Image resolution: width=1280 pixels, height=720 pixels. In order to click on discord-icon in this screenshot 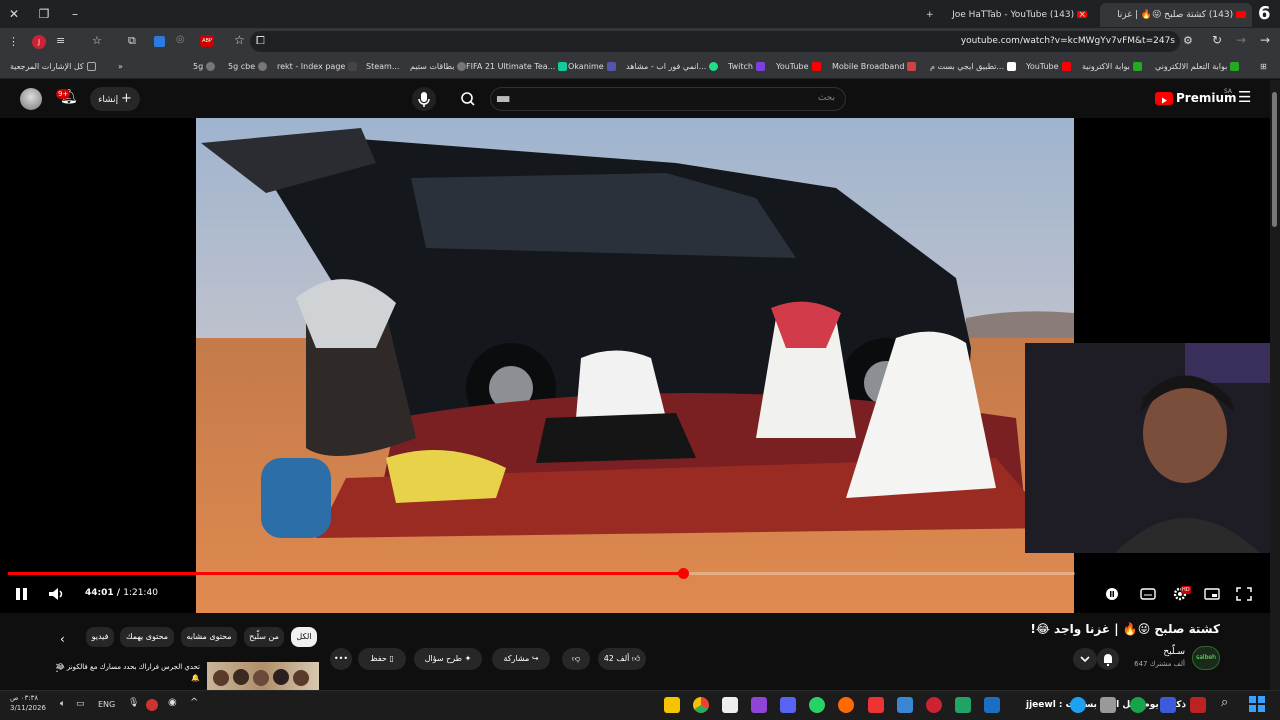, I will do `click(788, 705)`.